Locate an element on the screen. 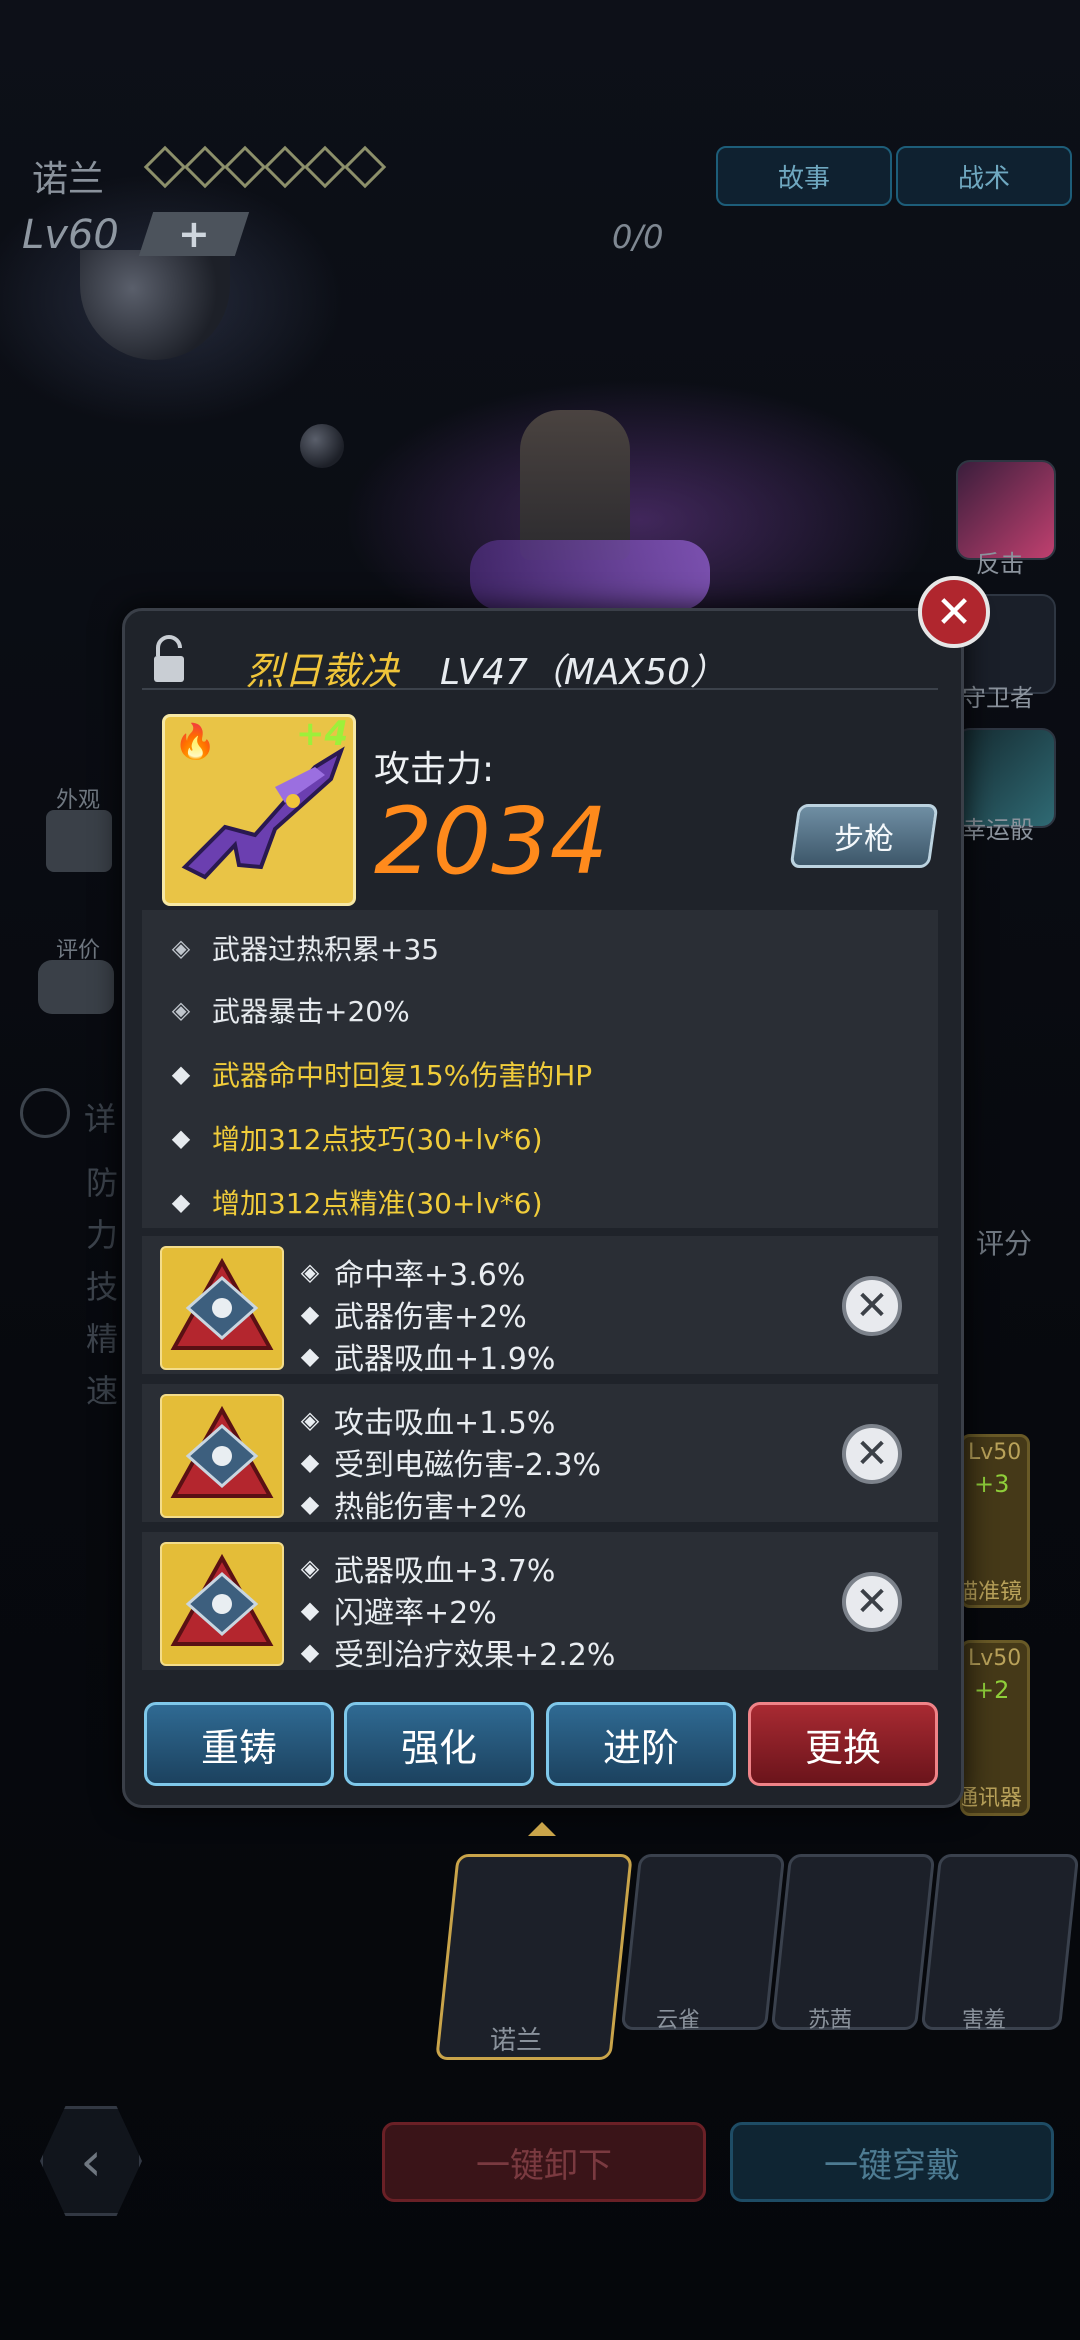  equip-all-button: 一键穿戴 is located at coordinates (892, 2162).